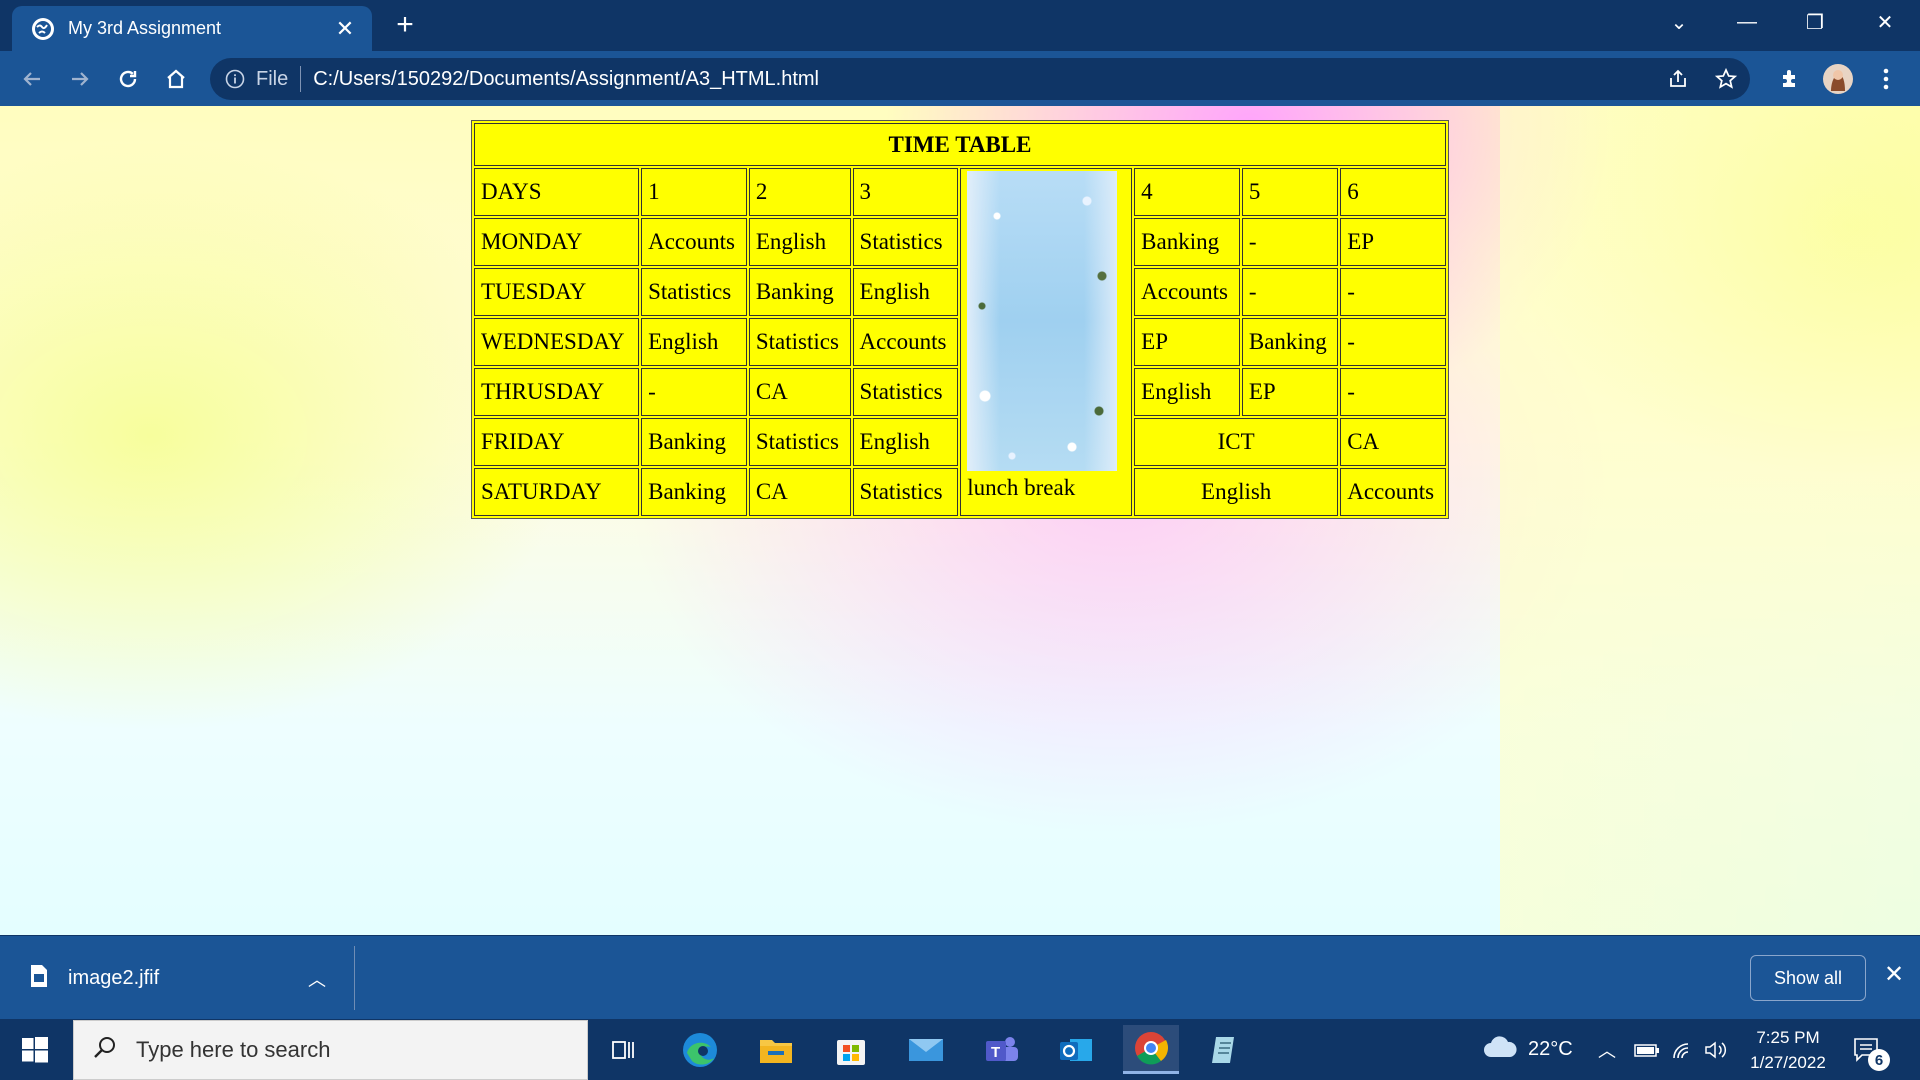  What do you see at coordinates (1726, 79) in the screenshot?
I see `bookmark-star-icon` at bounding box center [1726, 79].